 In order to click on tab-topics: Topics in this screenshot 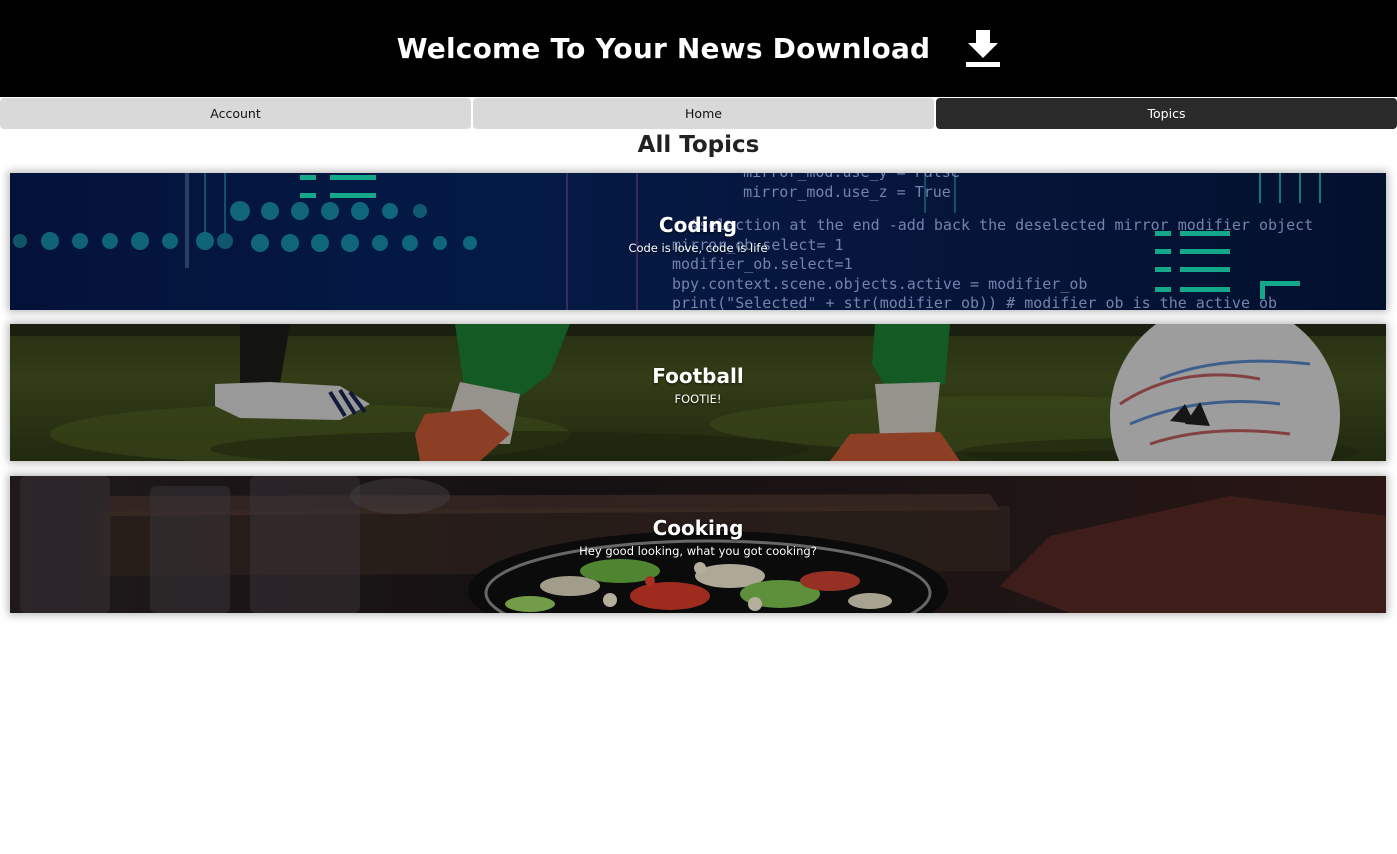, I will do `click(1166, 113)`.